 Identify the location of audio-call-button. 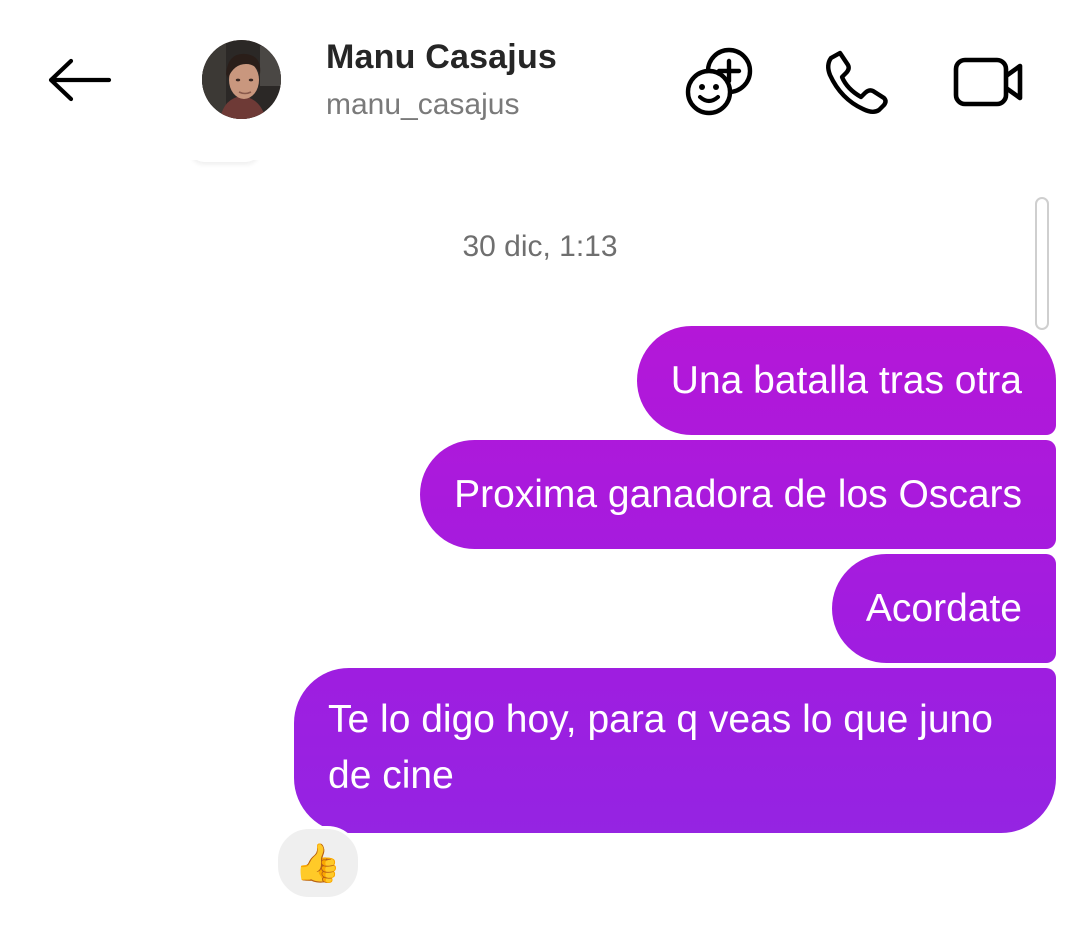
(856, 82).